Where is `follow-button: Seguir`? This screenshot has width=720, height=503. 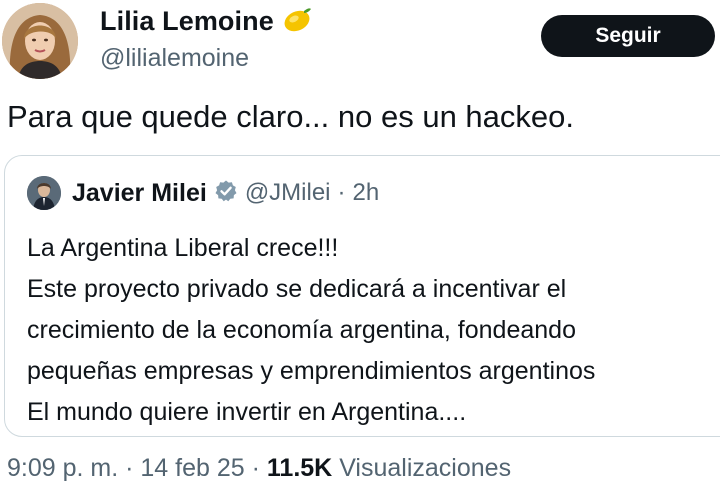
follow-button: Seguir is located at coordinates (628, 36).